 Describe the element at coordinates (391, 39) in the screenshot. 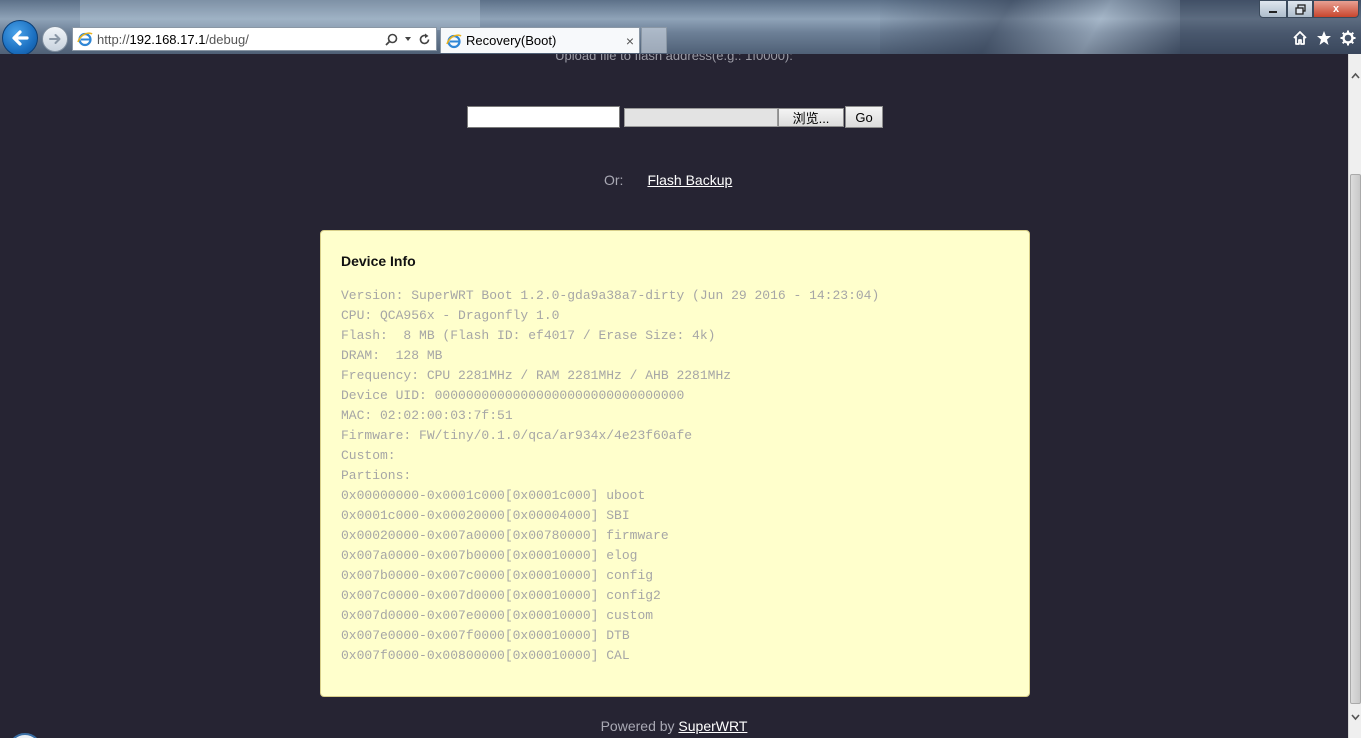

I see `search-icon` at that location.